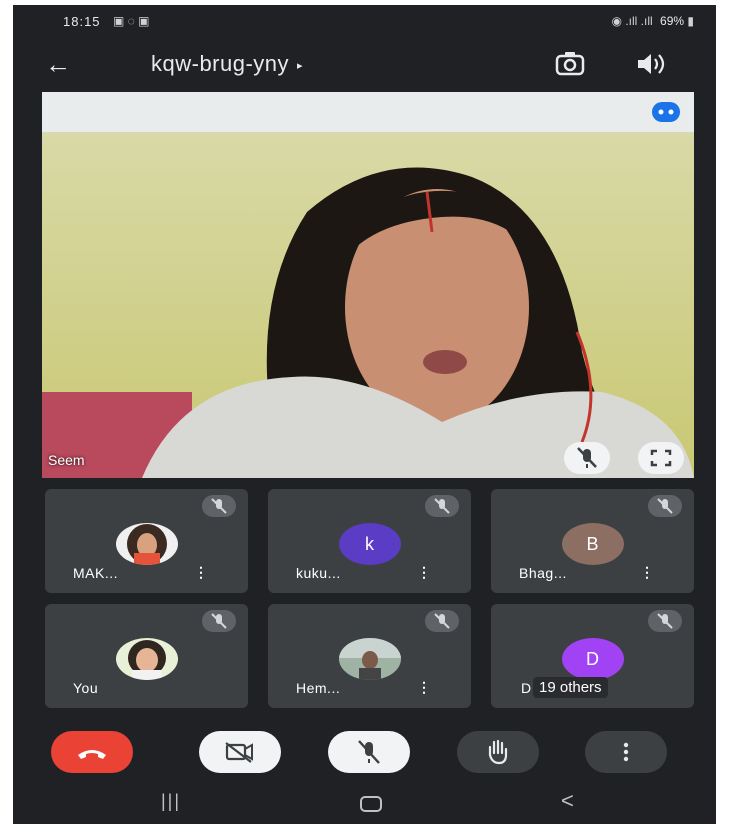  Describe the element at coordinates (632, 21) in the screenshot. I see `signal-icon: ◉ .ıll .ıll` at that location.